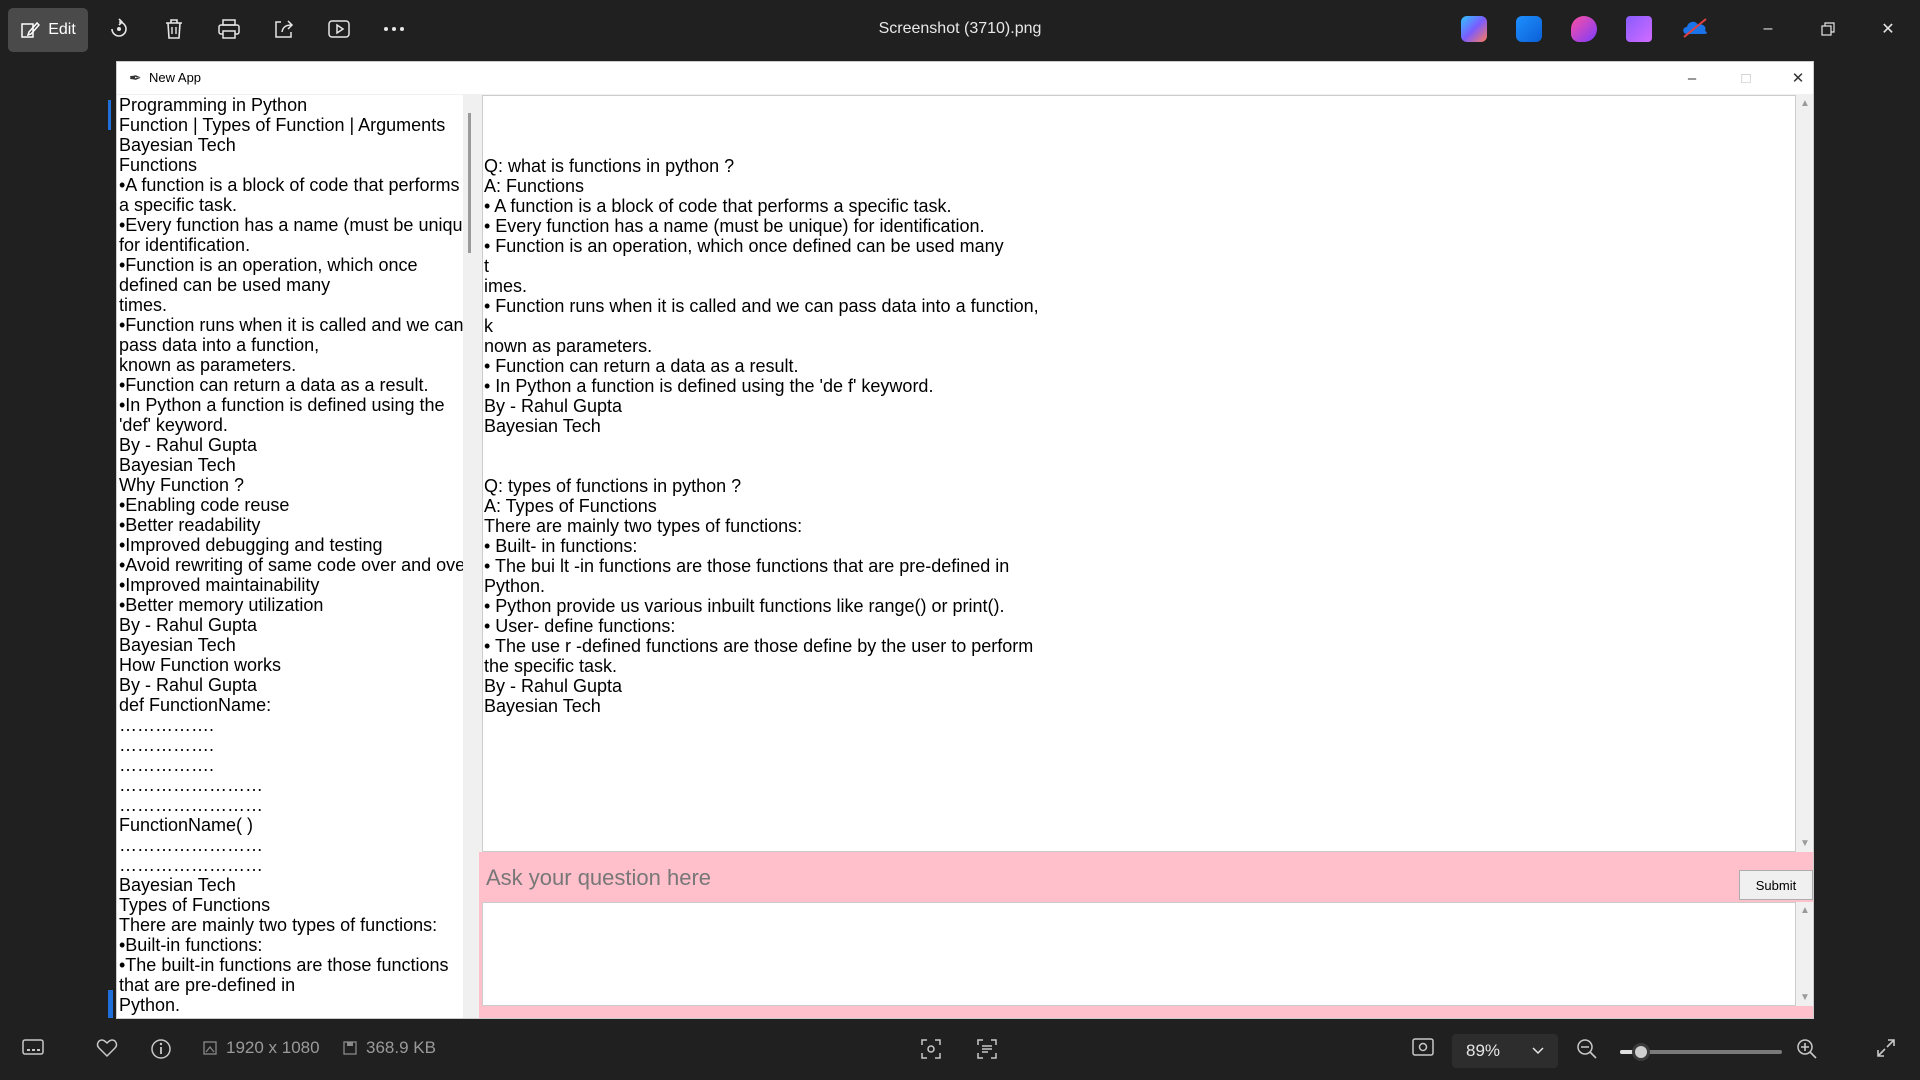 The width and height of the screenshot is (1920, 1080). What do you see at coordinates (339, 29) in the screenshot?
I see `slideshow-button` at bounding box center [339, 29].